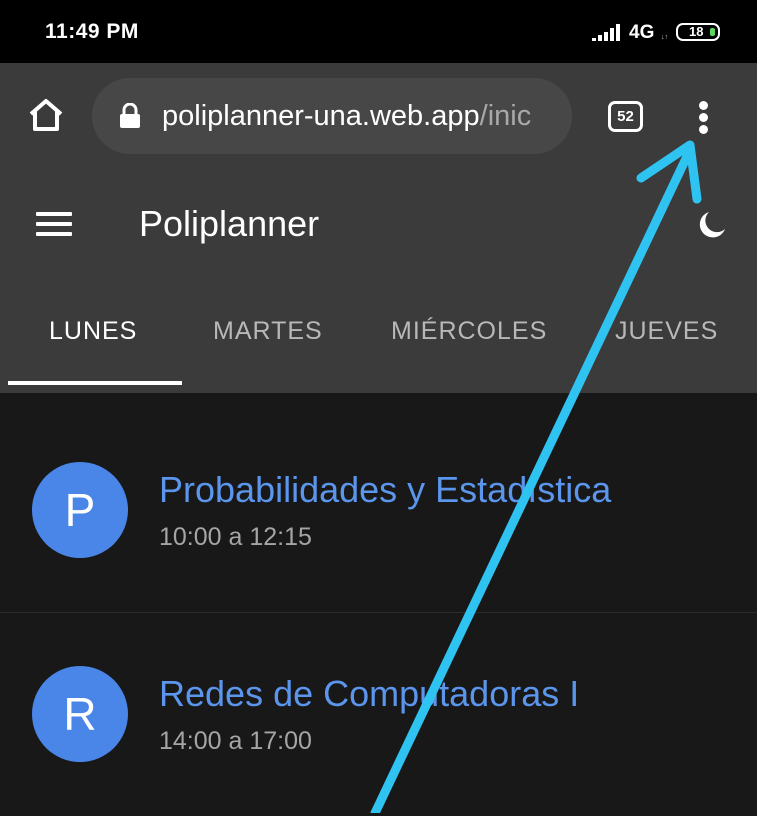 This screenshot has width=757, height=816. What do you see at coordinates (54, 224) in the screenshot?
I see `hamburger-icon` at bounding box center [54, 224].